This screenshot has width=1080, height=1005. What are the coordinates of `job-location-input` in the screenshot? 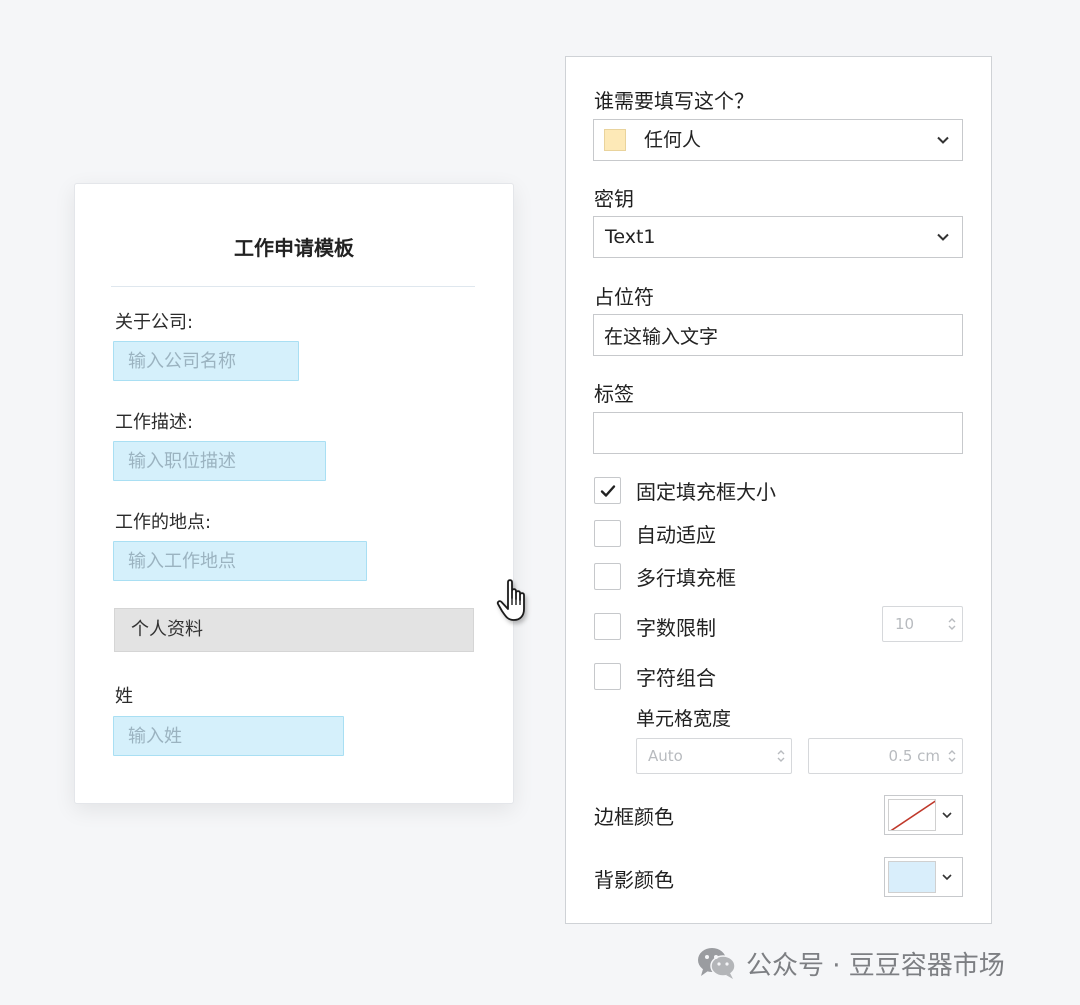 It's located at (240, 561).